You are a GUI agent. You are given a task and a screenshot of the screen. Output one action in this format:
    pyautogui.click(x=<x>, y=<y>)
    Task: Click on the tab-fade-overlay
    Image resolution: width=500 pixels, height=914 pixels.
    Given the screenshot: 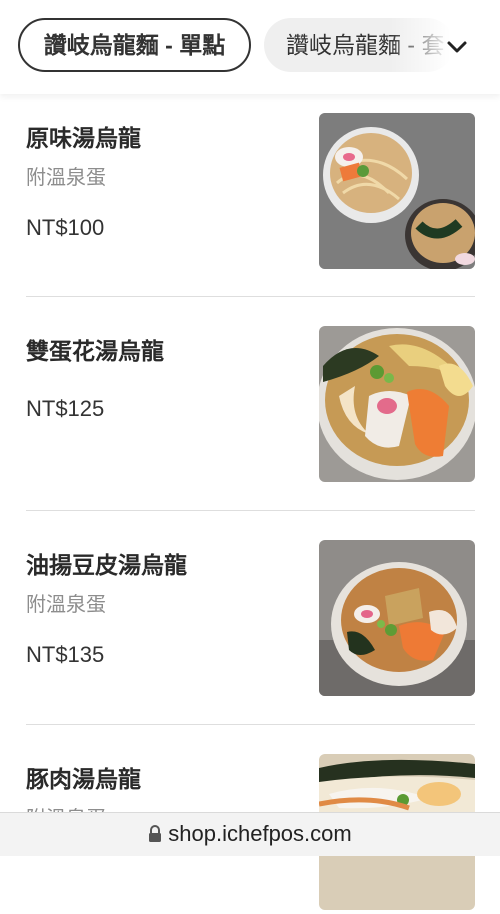 What is the action you would take?
    pyautogui.click(x=445, y=47)
    